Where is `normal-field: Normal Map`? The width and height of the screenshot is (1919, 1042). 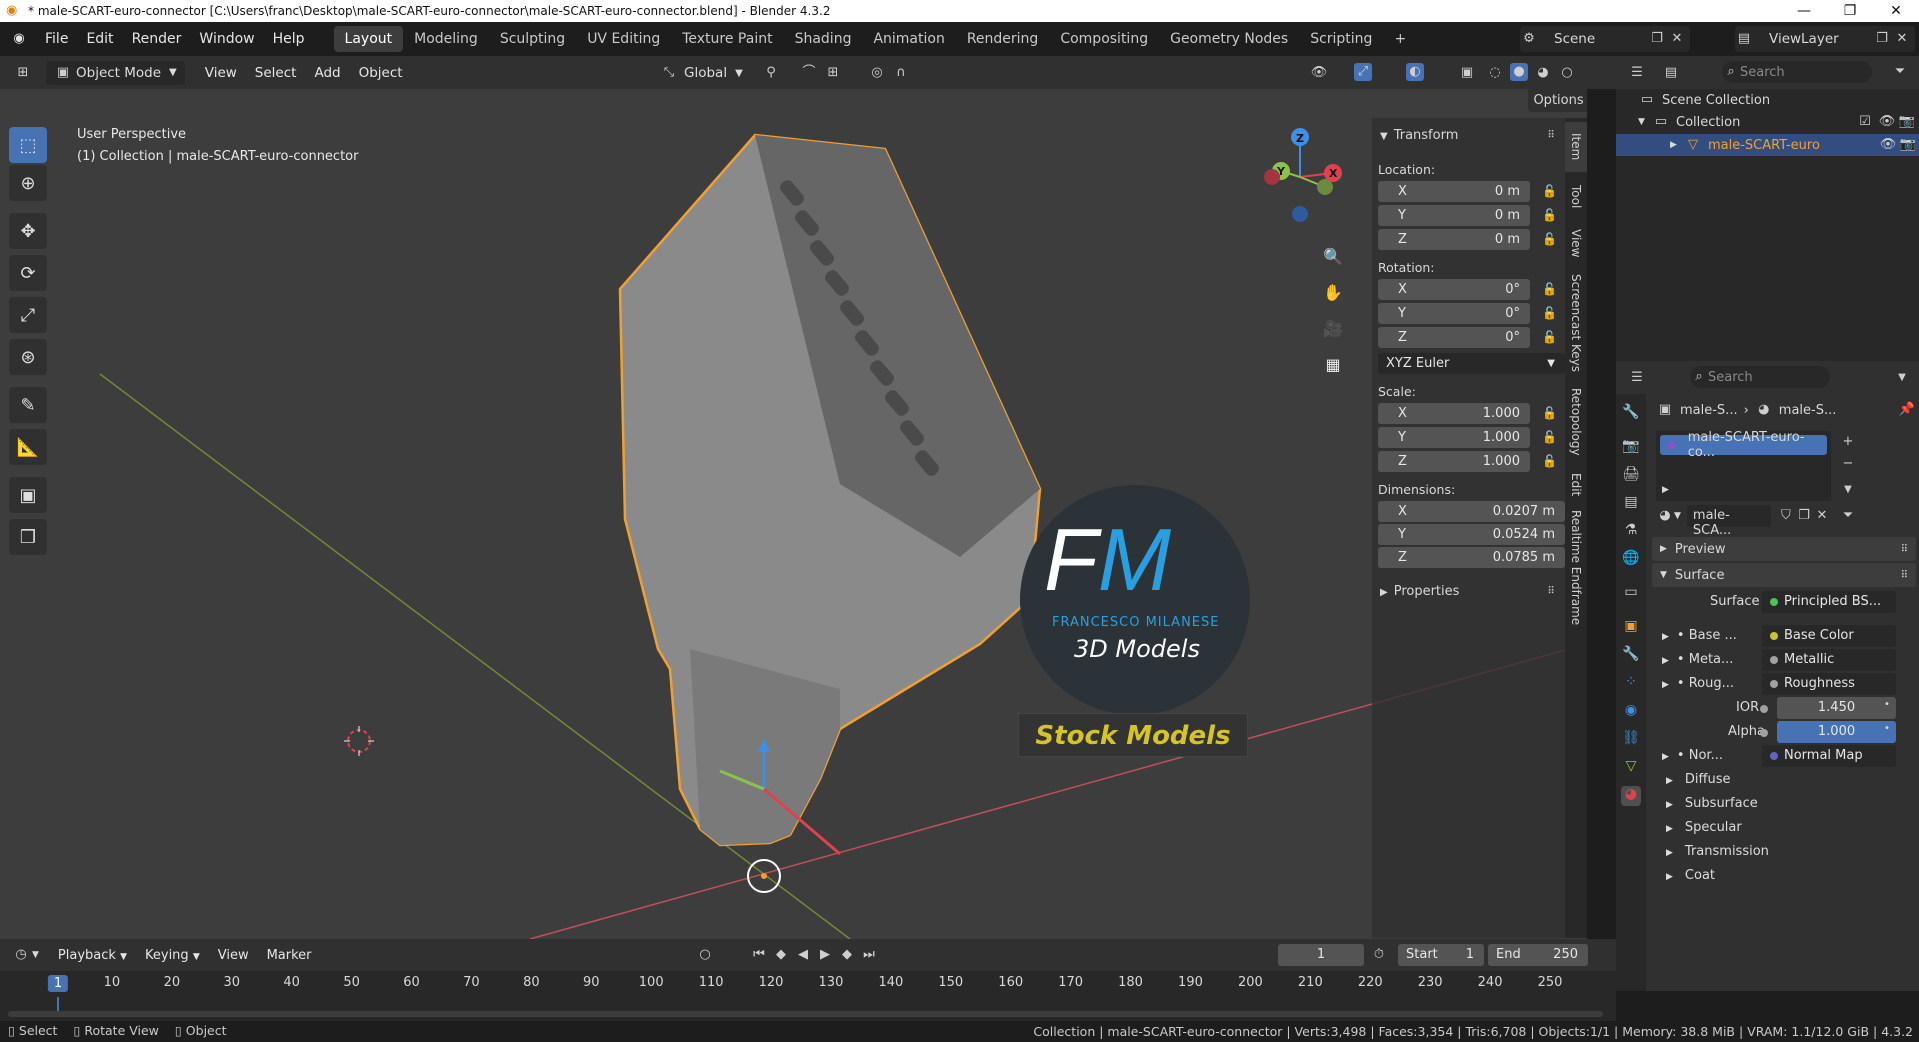
normal-field: Normal Map is located at coordinates (1829, 756).